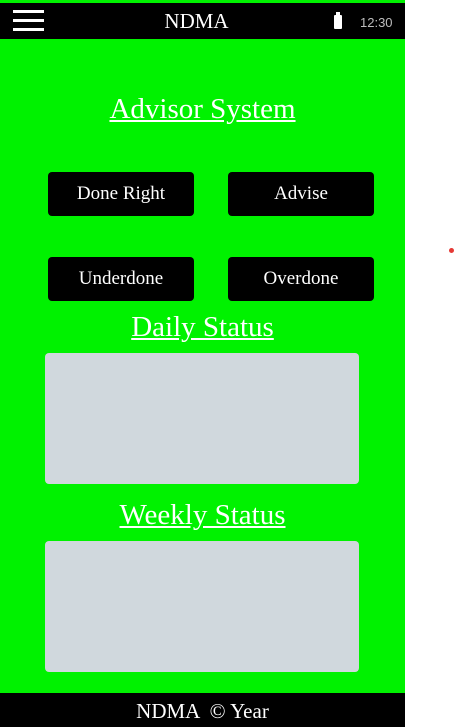 The width and height of the screenshot is (455, 727). Describe the element at coordinates (202, 21) in the screenshot. I see `top-app-bar: NDMA 12:30` at that location.